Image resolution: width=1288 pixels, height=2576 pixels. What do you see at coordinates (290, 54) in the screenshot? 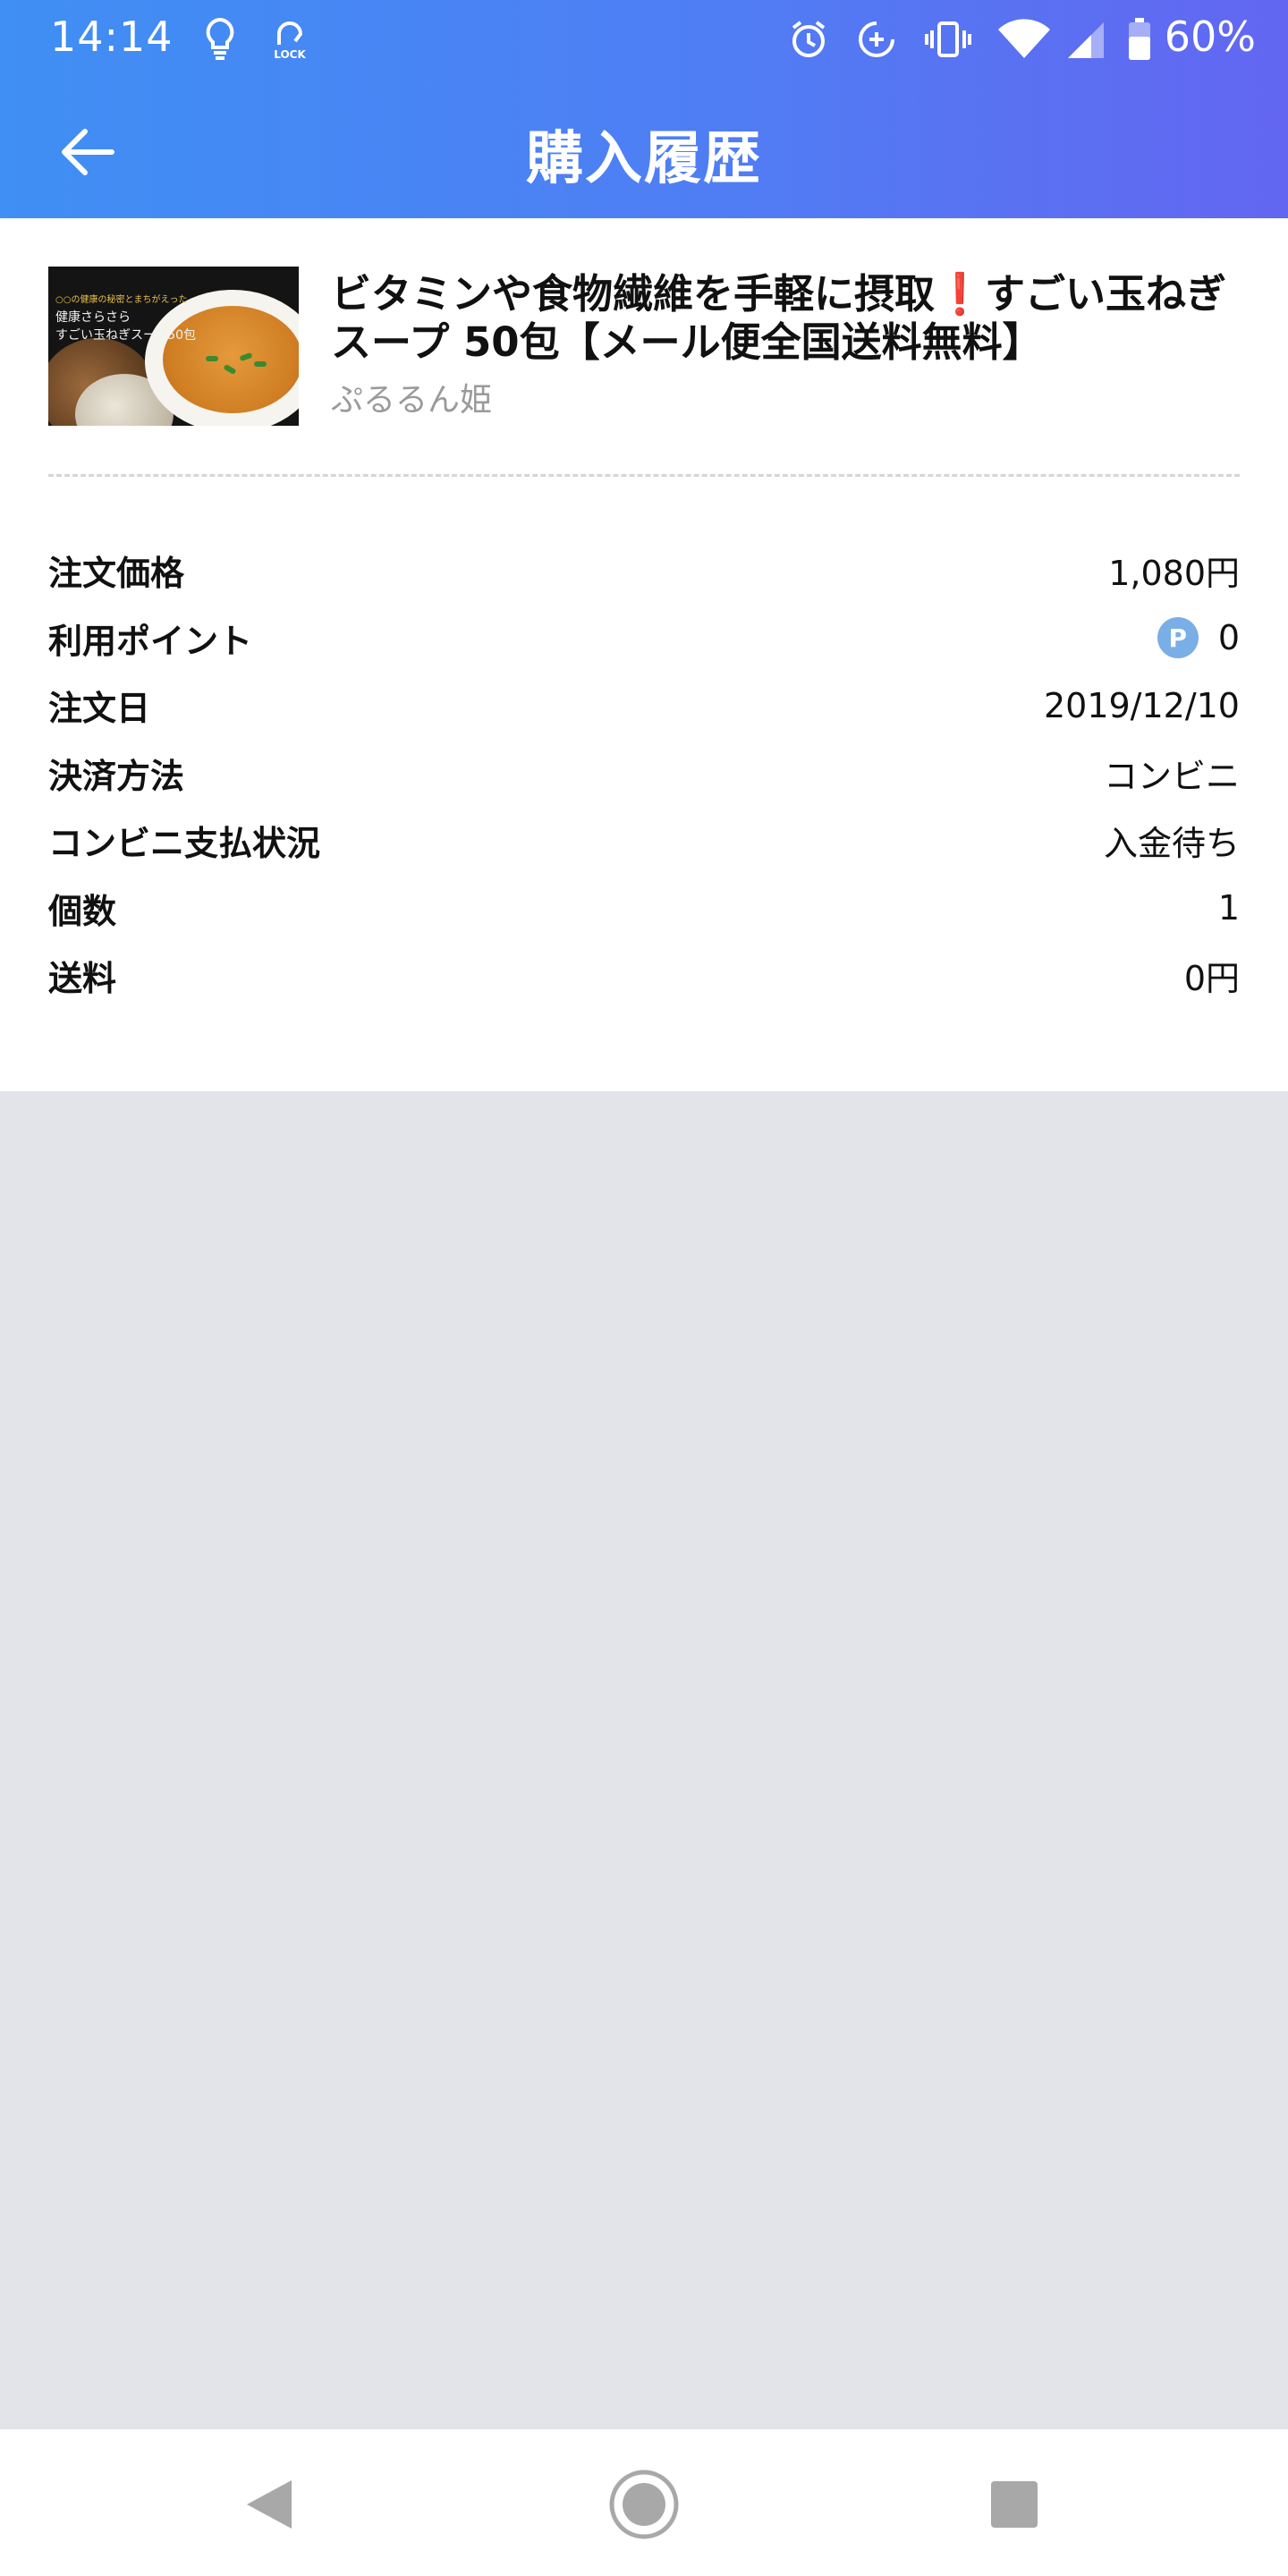
I see `lock-label: LOCK` at bounding box center [290, 54].